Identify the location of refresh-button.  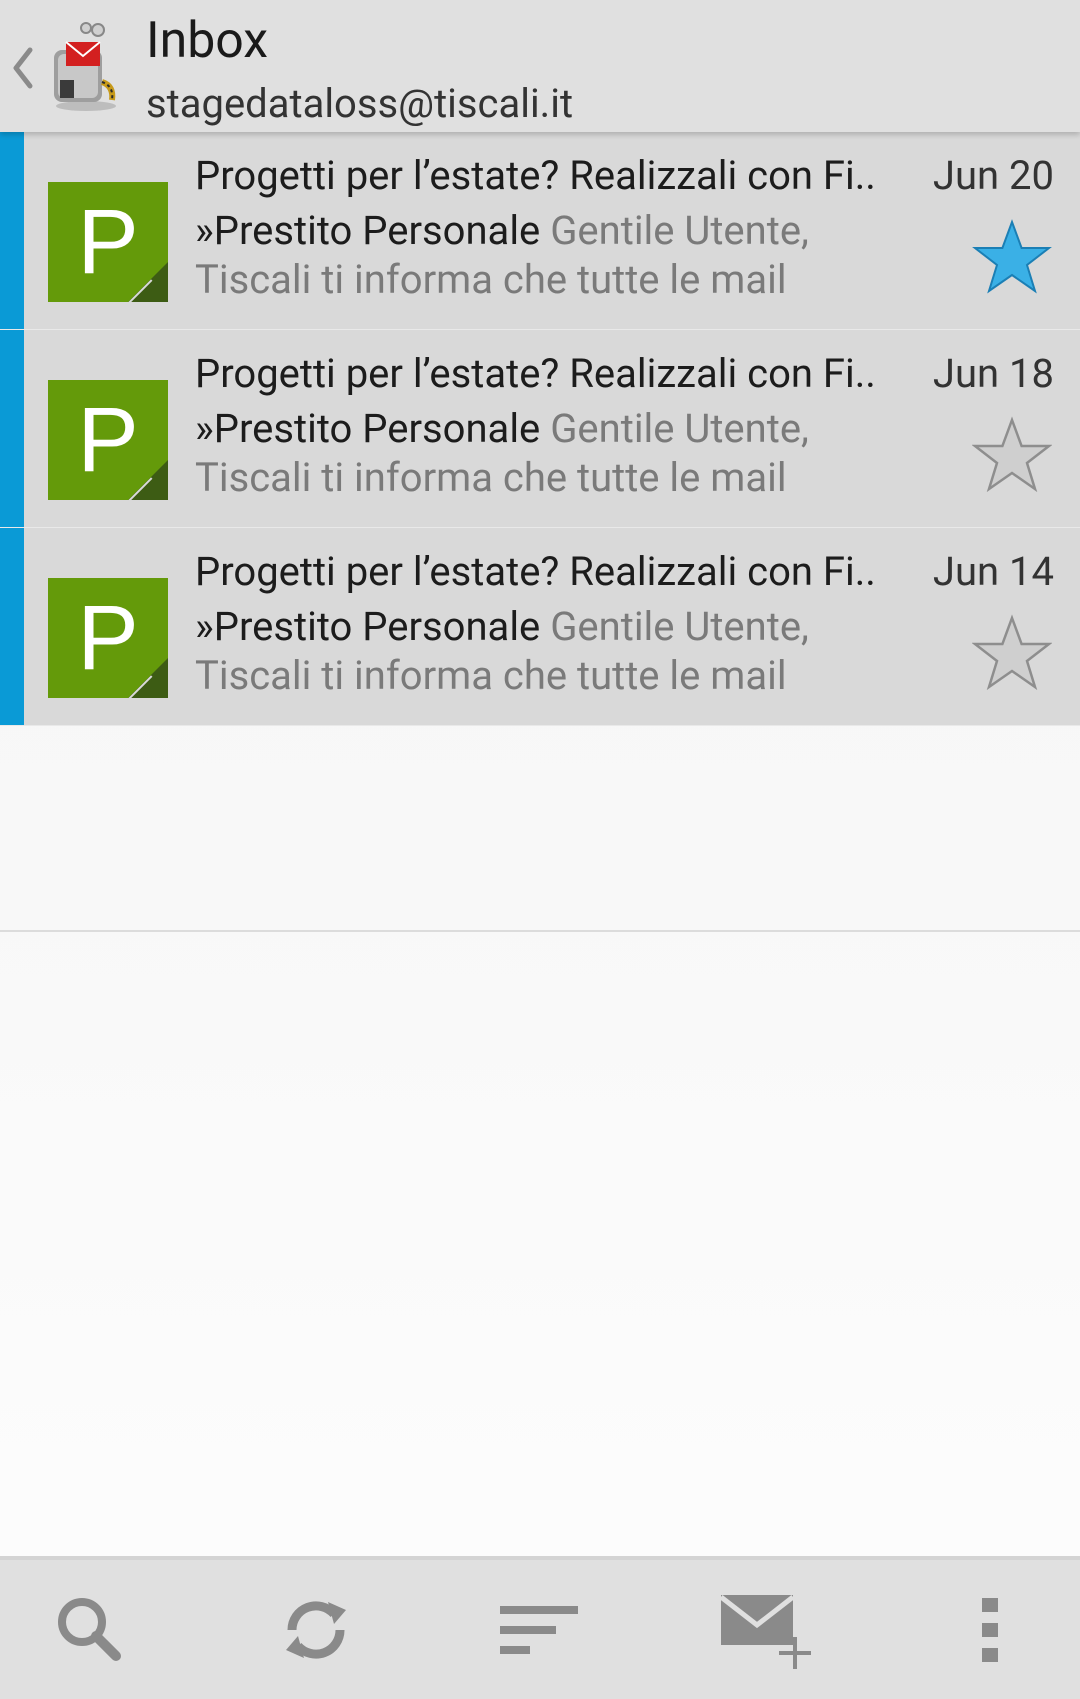
(316, 1629).